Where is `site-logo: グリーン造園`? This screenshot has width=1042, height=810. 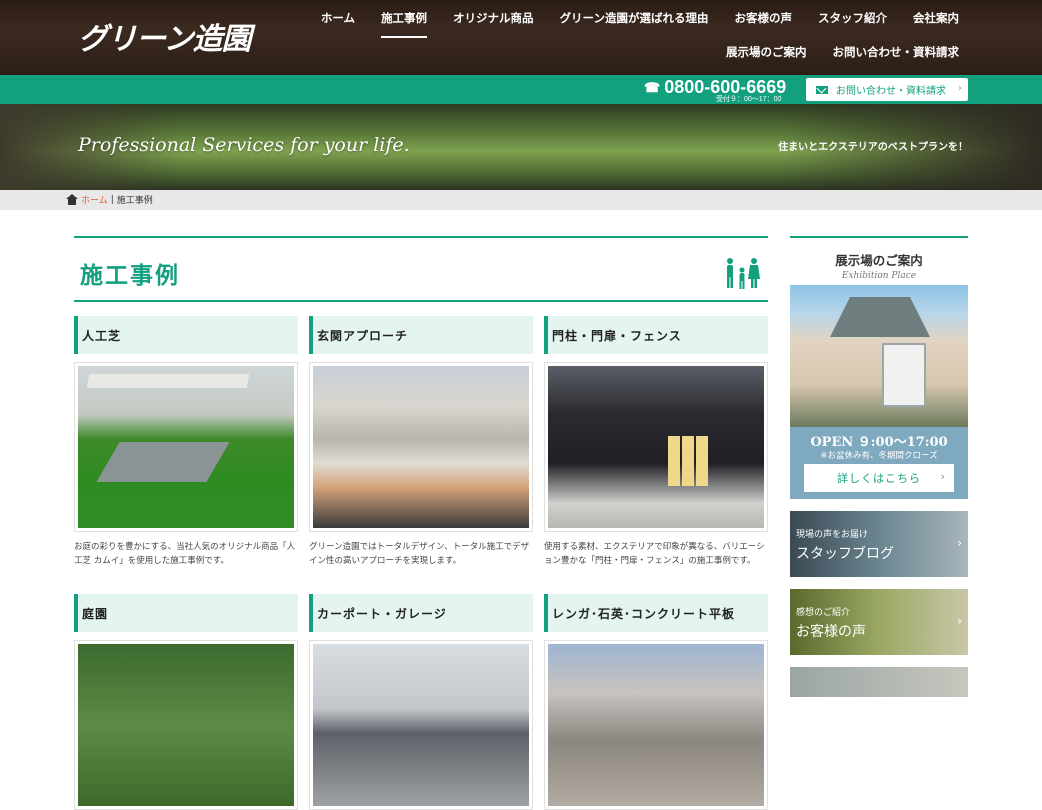 site-logo: グリーン造園 is located at coordinates (164, 36).